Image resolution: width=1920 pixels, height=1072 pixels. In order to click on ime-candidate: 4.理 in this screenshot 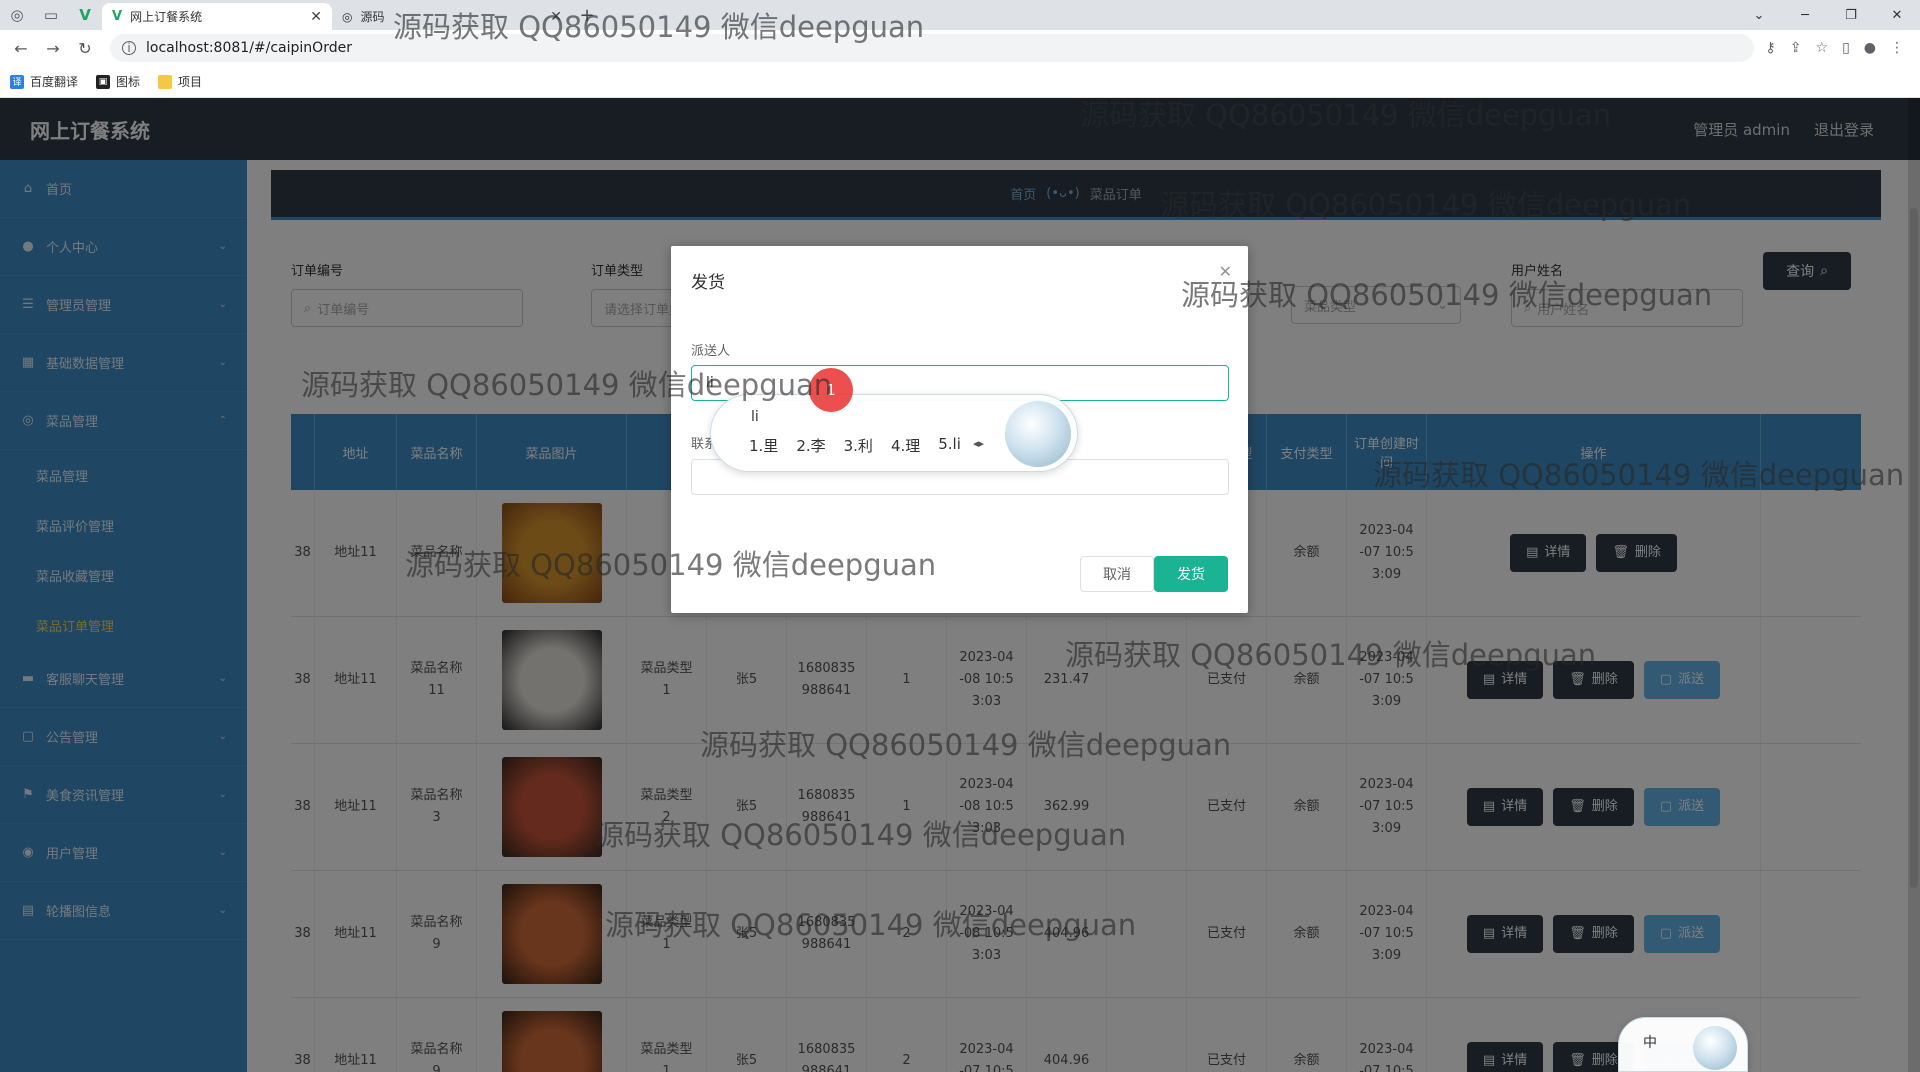, I will do `click(905, 445)`.